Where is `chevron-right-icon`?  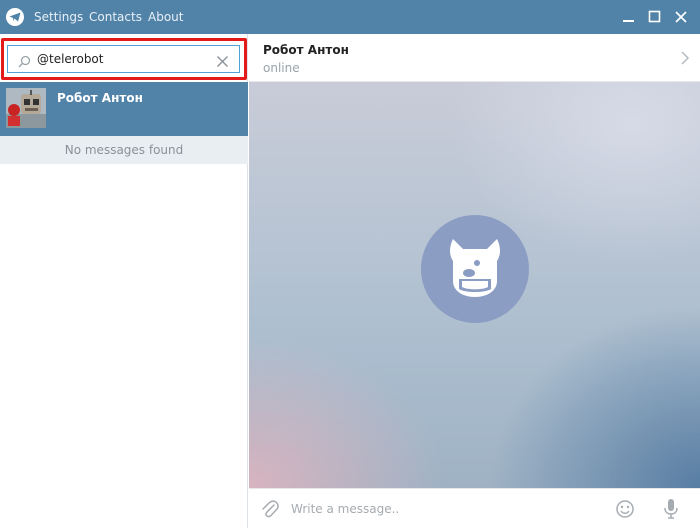
chevron-right-icon is located at coordinates (685, 60).